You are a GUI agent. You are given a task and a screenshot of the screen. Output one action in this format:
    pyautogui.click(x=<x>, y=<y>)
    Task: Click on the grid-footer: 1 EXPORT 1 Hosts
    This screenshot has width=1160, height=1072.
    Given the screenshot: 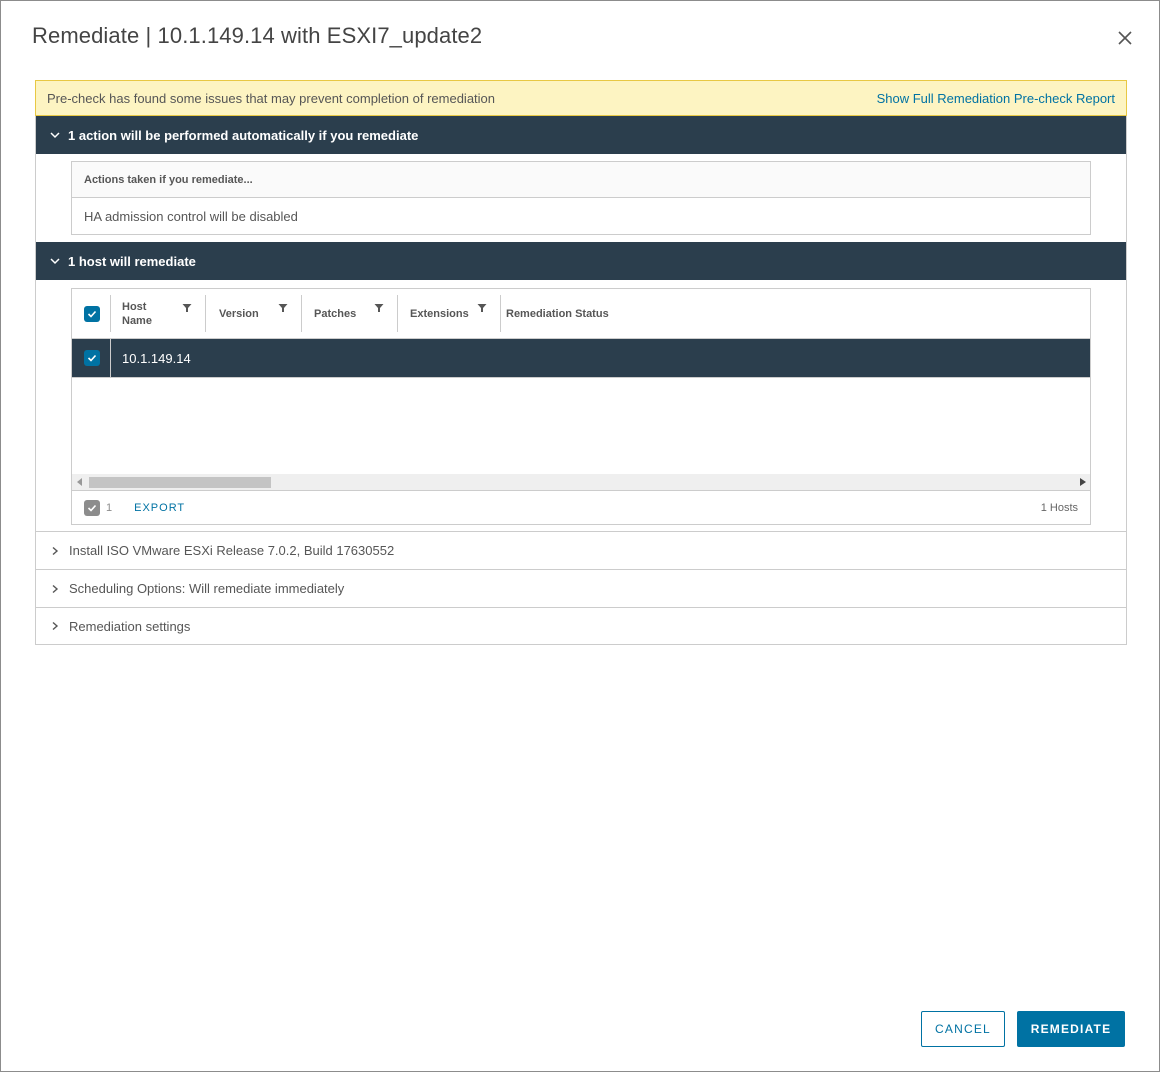 What is the action you would take?
    pyautogui.click(x=581, y=507)
    